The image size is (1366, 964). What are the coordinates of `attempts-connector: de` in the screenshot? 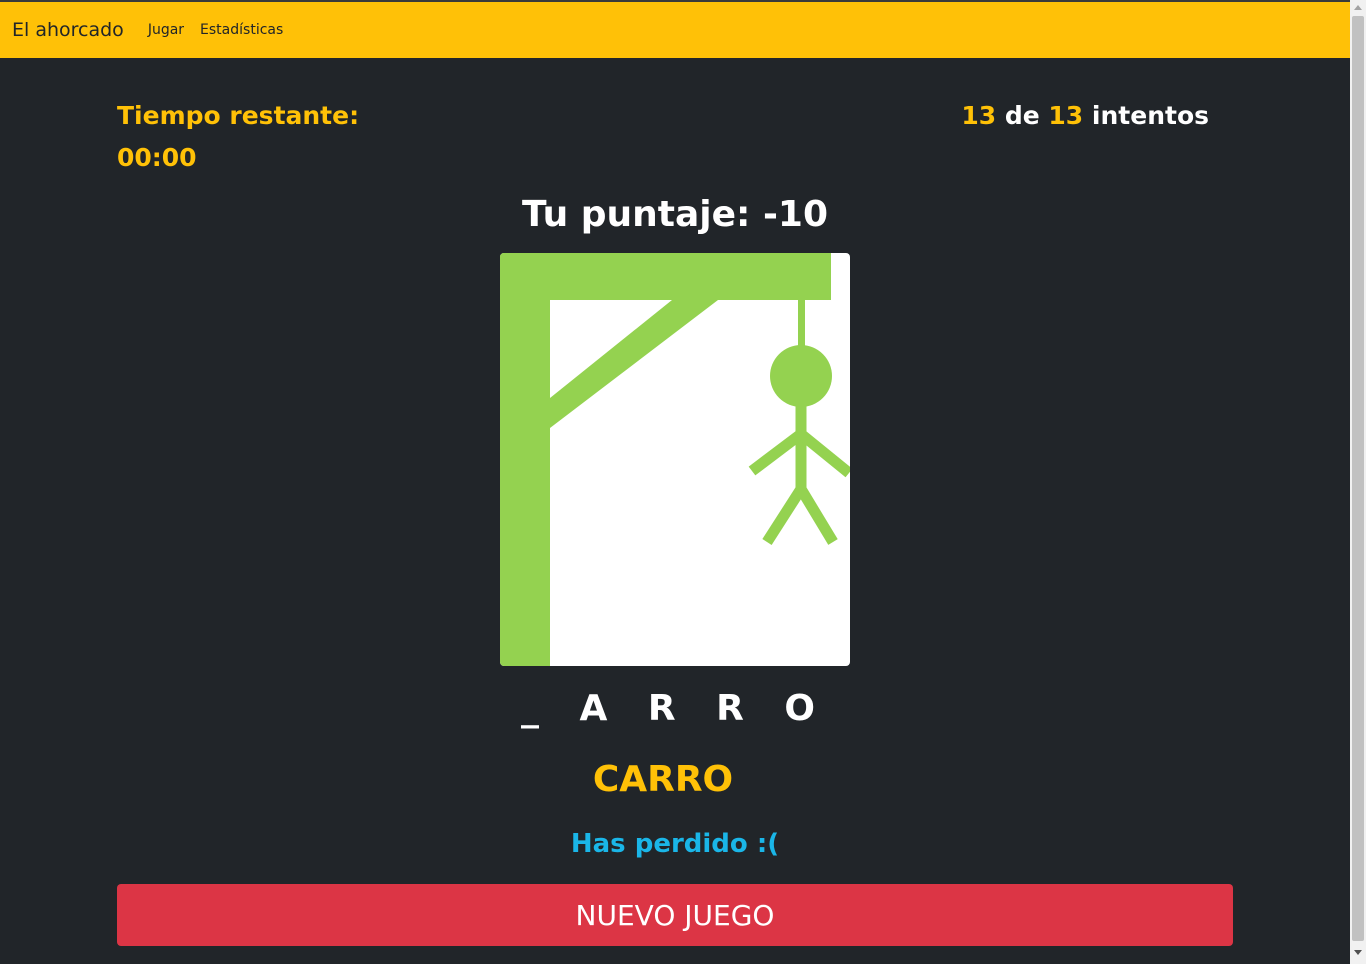 It's located at (1022, 115).